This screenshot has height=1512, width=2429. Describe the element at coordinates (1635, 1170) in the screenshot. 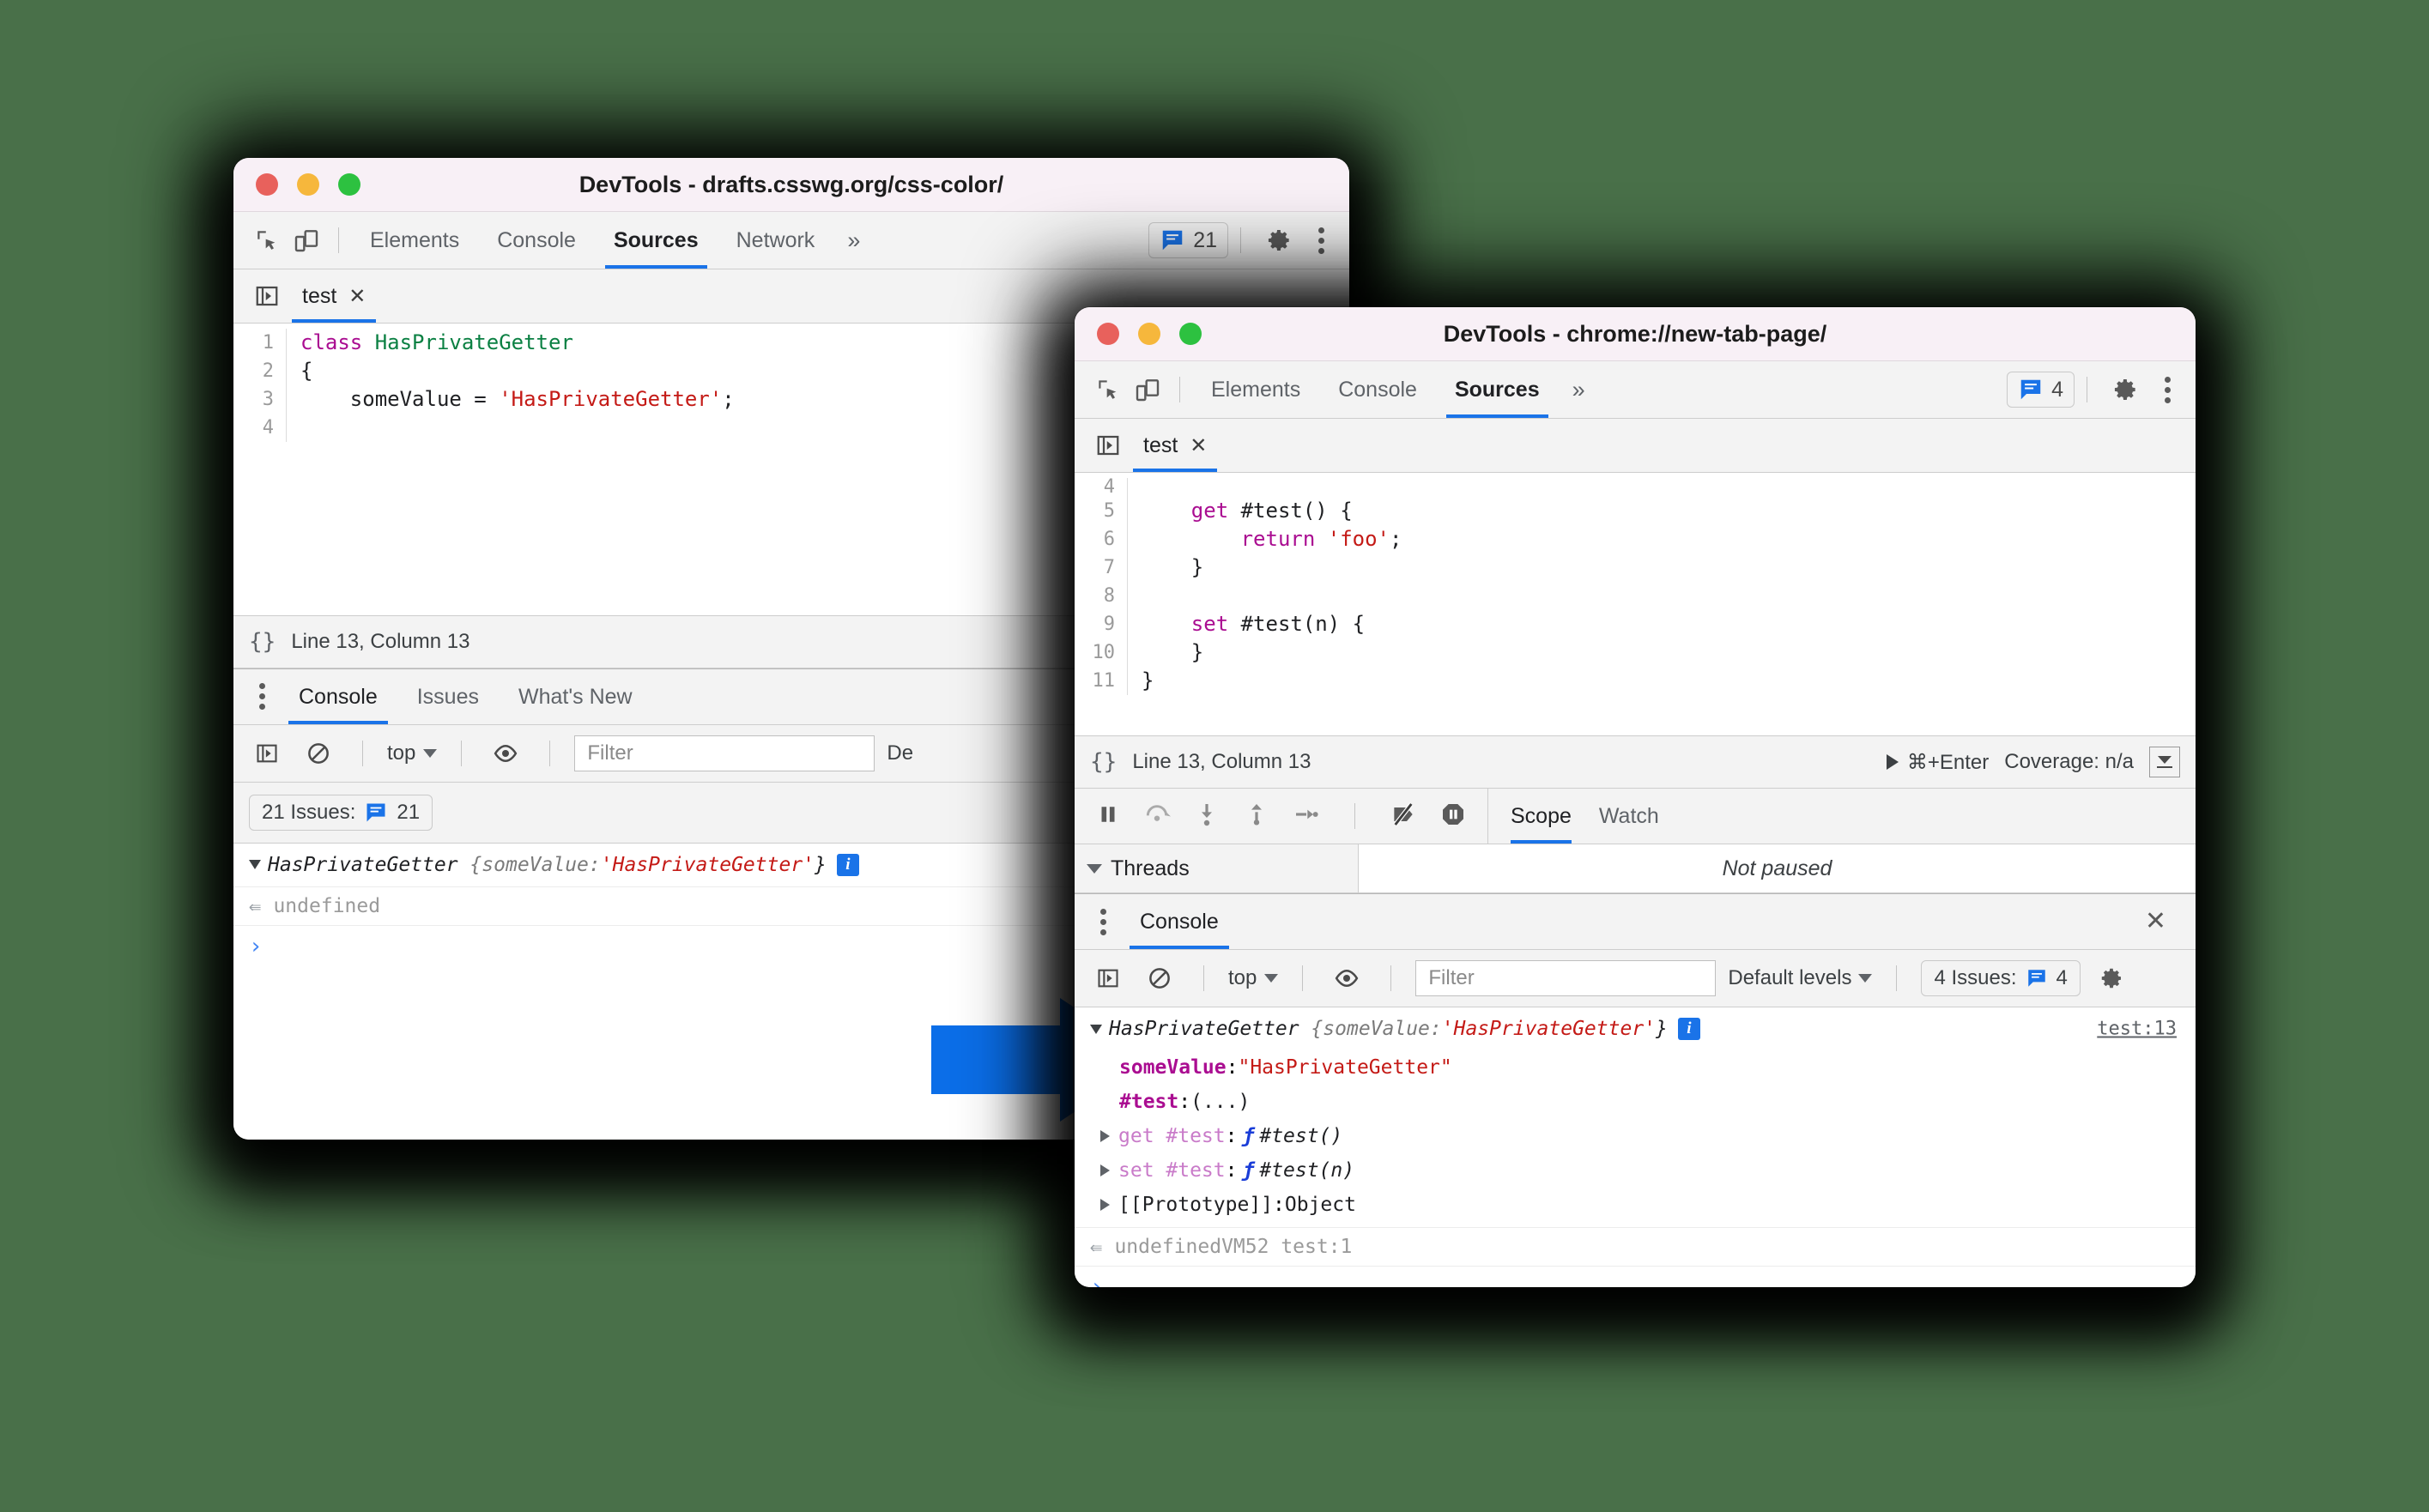

I see `object-accessor-row: set #test : ƒ #test(n)` at that location.